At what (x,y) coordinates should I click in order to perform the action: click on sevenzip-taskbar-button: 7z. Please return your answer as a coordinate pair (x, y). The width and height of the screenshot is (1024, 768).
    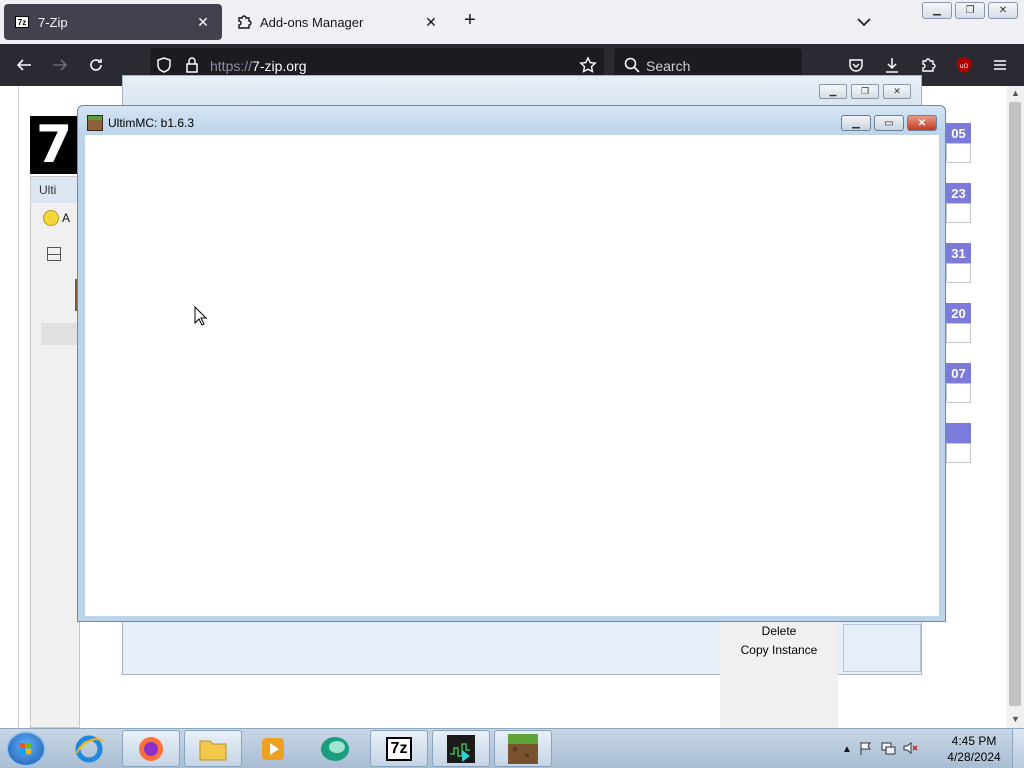
    Looking at the image, I should click on (399, 748).